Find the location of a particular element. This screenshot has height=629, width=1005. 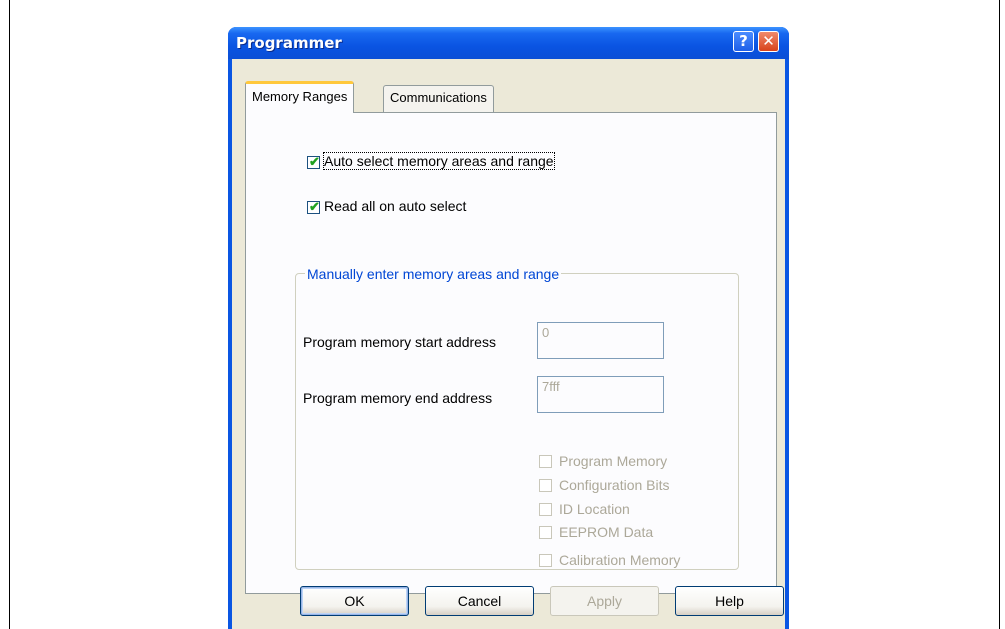

close-icon: ✕ is located at coordinates (768, 41).